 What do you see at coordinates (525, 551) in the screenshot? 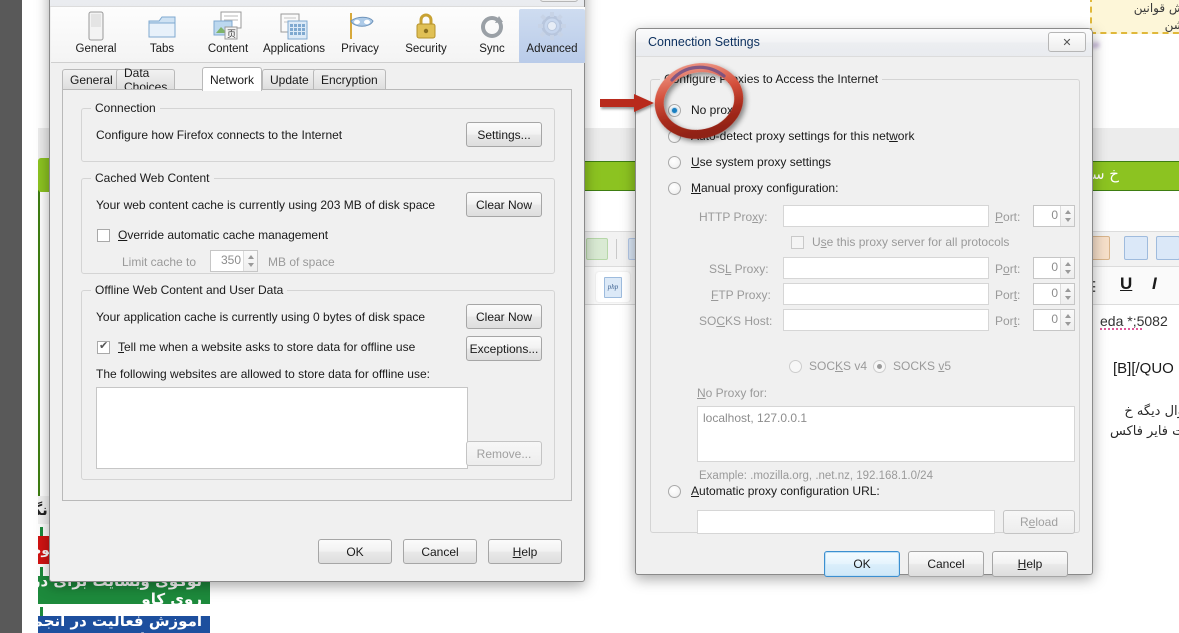
I see `options-help-button: Help` at bounding box center [525, 551].